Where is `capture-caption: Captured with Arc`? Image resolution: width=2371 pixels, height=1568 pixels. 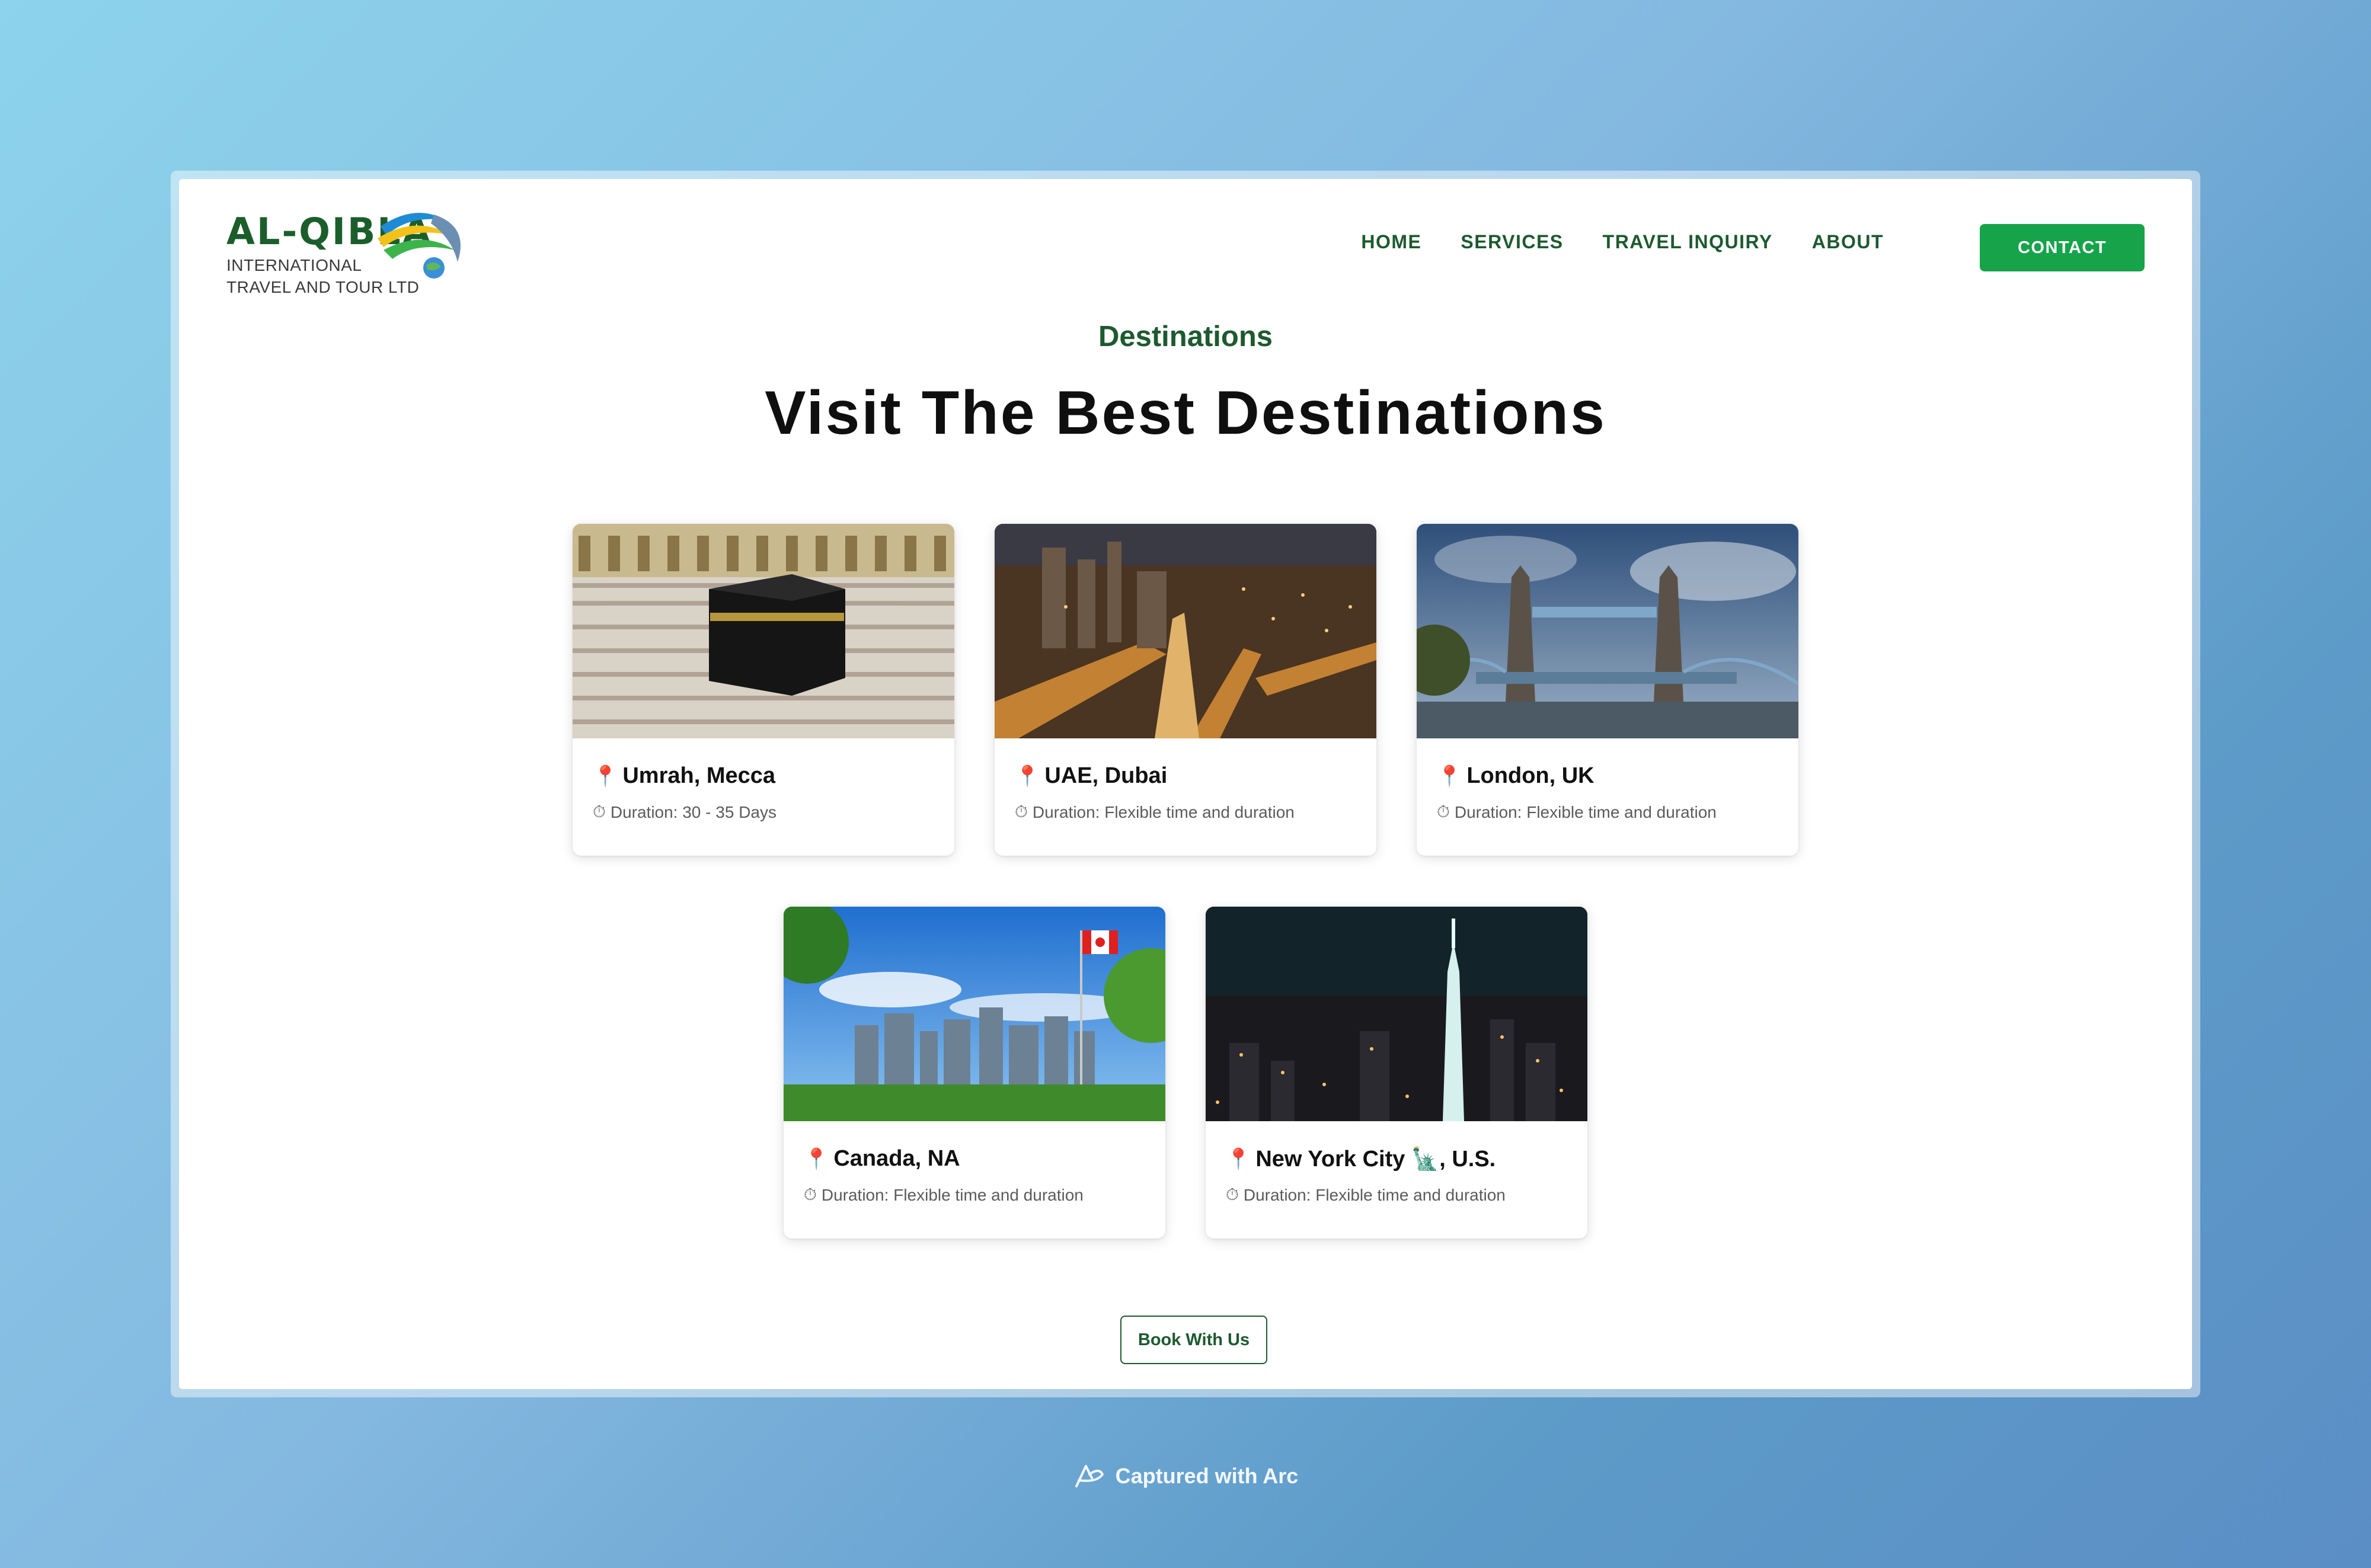
capture-caption: Captured with Arc is located at coordinates (1185, 1476).